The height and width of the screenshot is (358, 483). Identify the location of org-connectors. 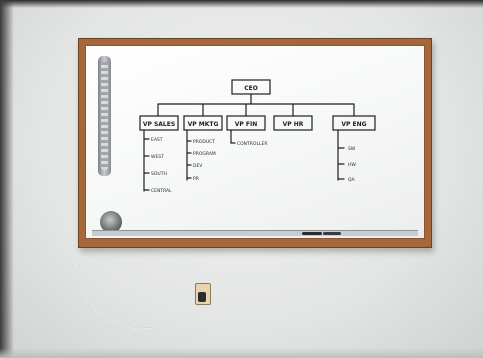
(256, 105).